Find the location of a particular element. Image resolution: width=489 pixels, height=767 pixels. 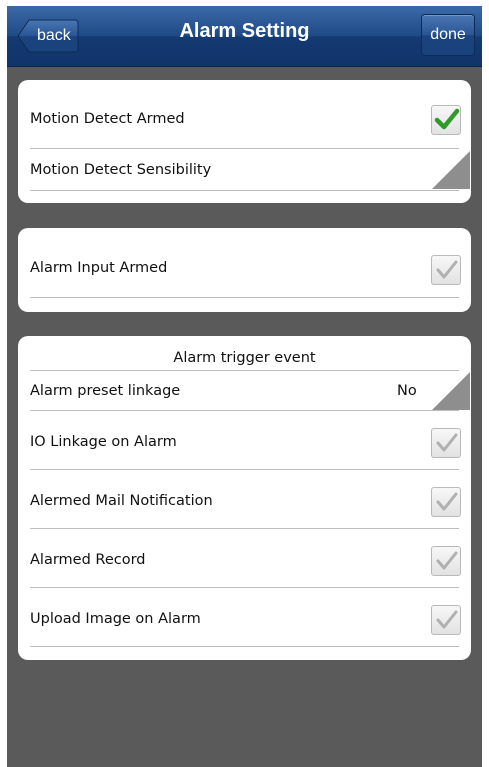

upload-image-row: Upload Image on Alarm is located at coordinates (244, 623).